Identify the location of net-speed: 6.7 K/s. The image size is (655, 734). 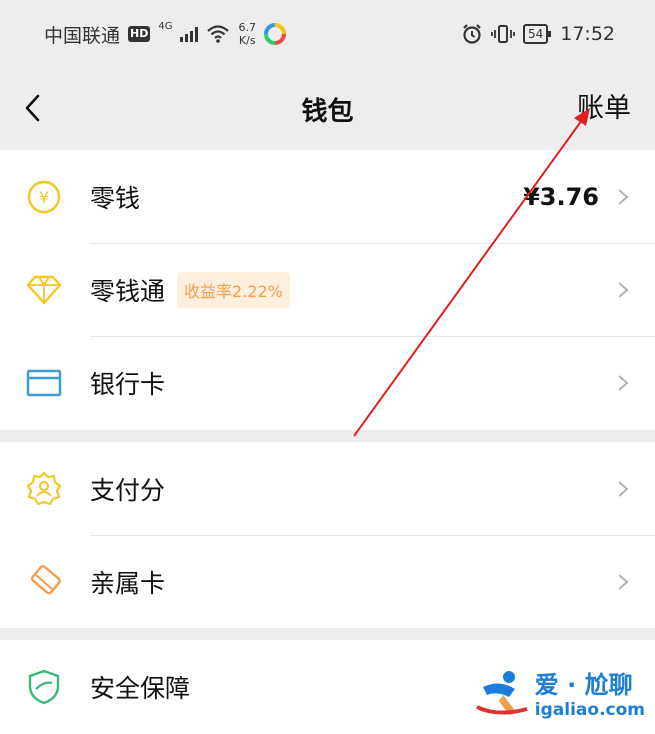
(247, 34).